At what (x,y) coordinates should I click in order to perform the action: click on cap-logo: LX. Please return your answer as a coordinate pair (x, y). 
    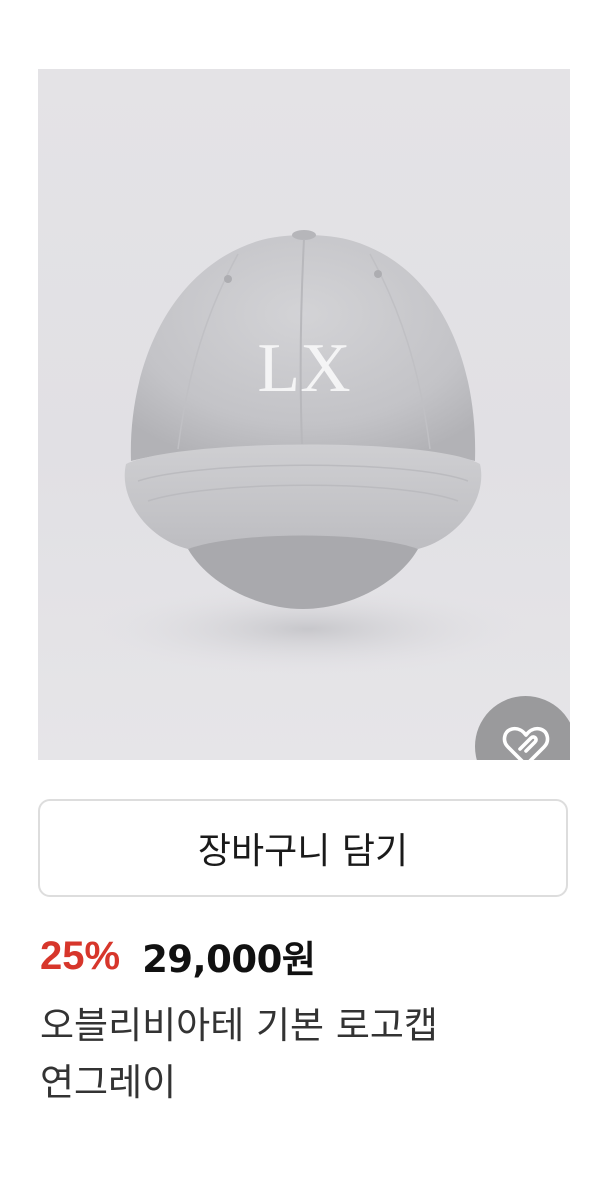
    Looking at the image, I should click on (303, 368).